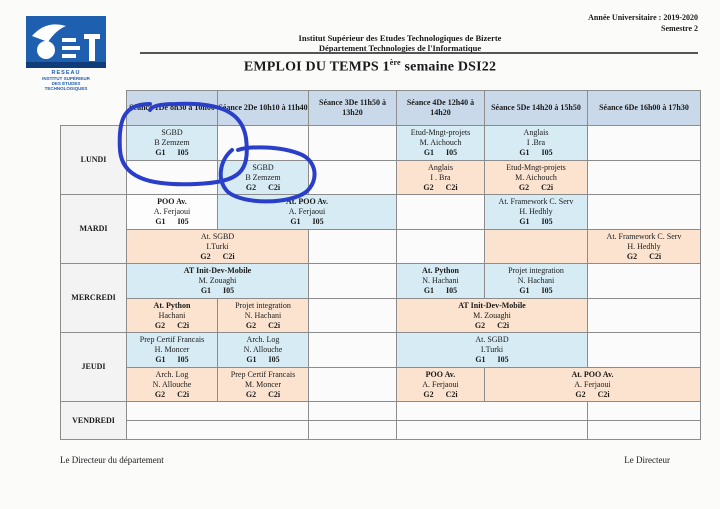  What do you see at coordinates (93, 298) in the screenshot?
I see `day-label: MERCREDI` at bounding box center [93, 298].